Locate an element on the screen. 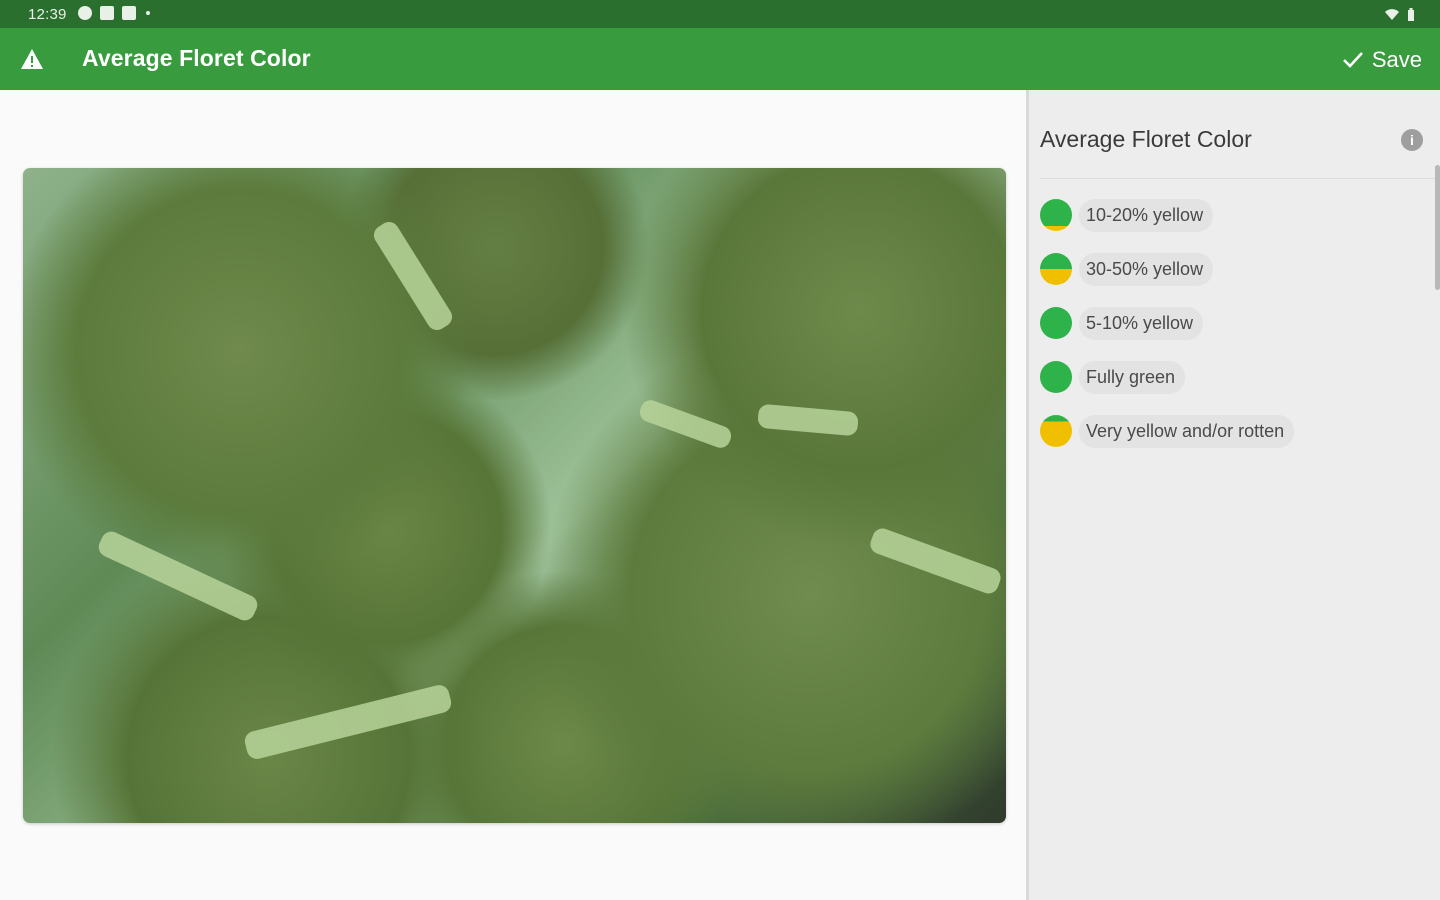 The width and height of the screenshot is (1440, 900). app-bar: Average Floret Color Save is located at coordinates (720, 59).